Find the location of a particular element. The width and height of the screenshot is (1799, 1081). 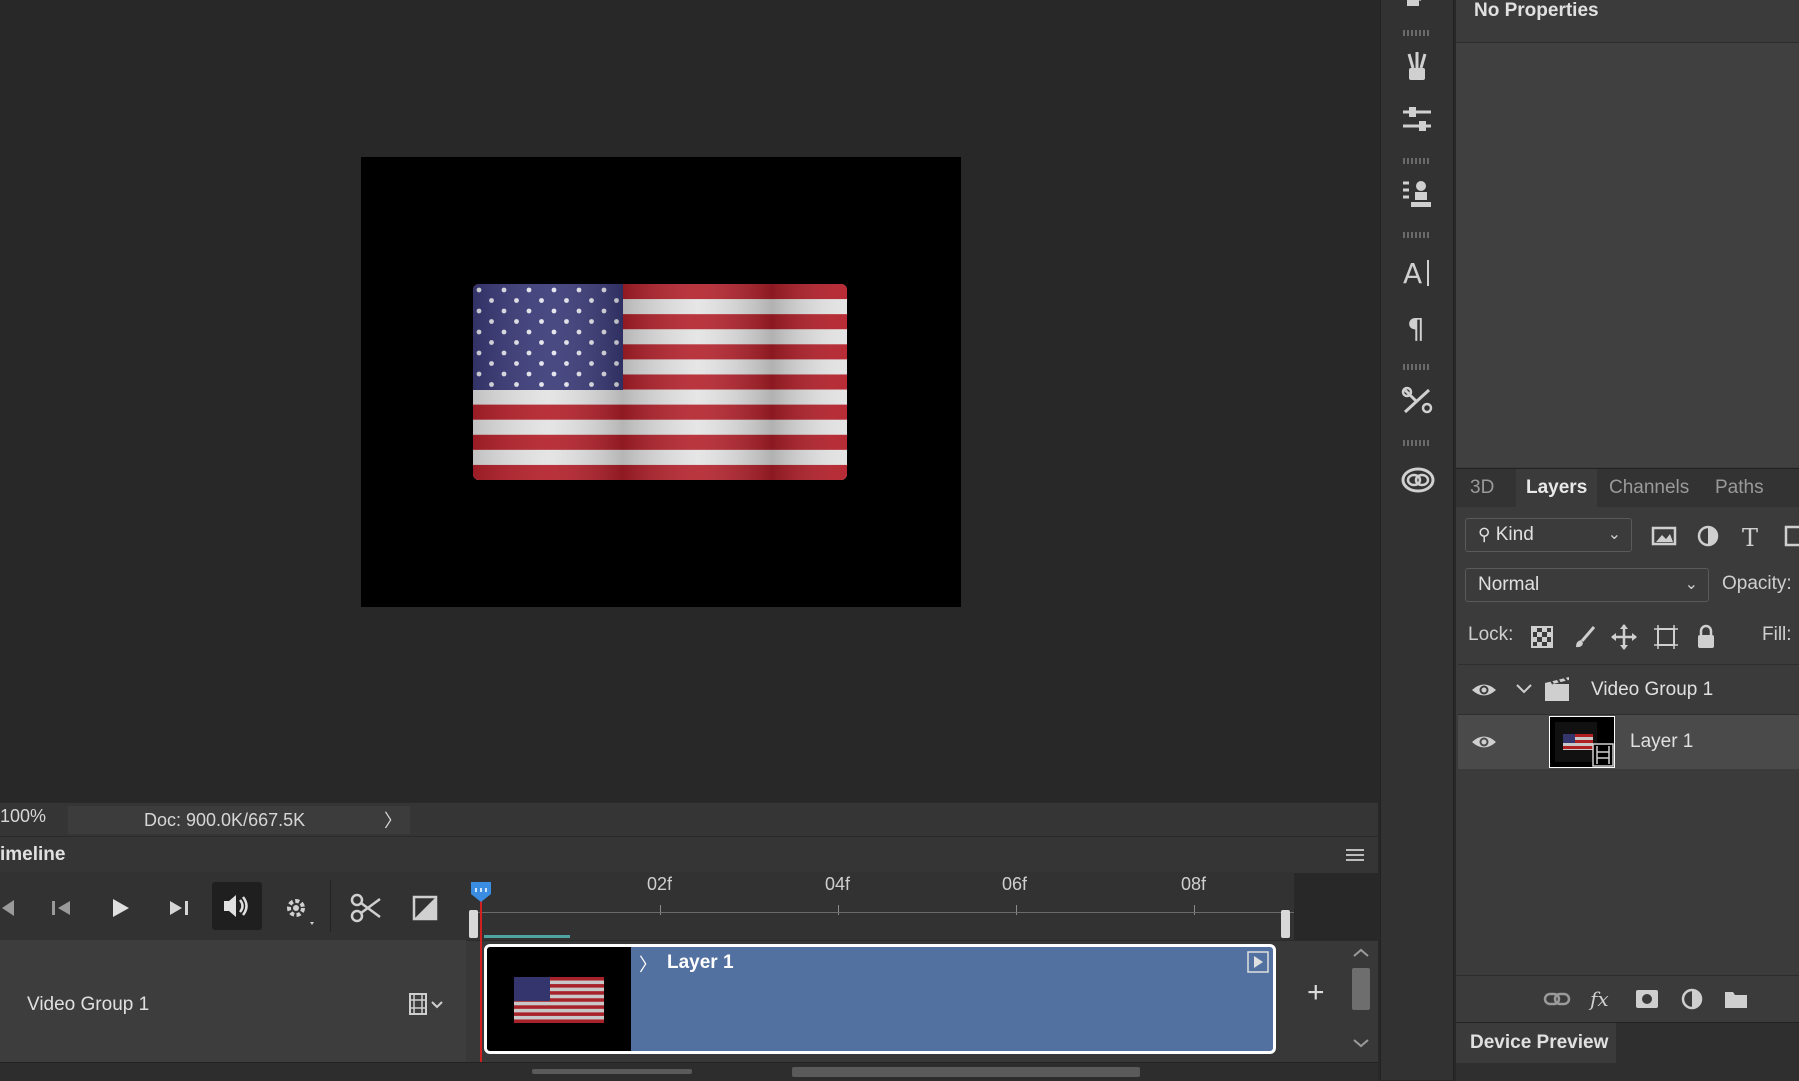

go-to-first-frame-icon is located at coordinates (13, 908).